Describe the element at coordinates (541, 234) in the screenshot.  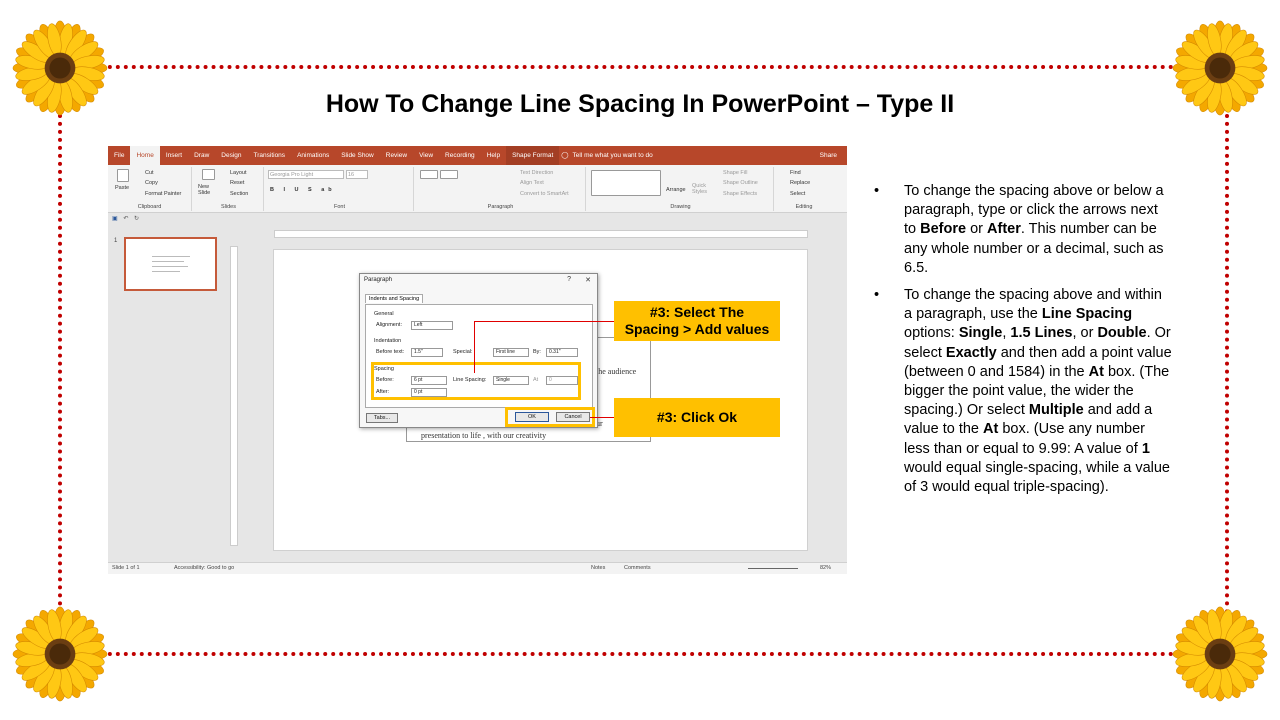
I see `horizontal-ruler` at that location.